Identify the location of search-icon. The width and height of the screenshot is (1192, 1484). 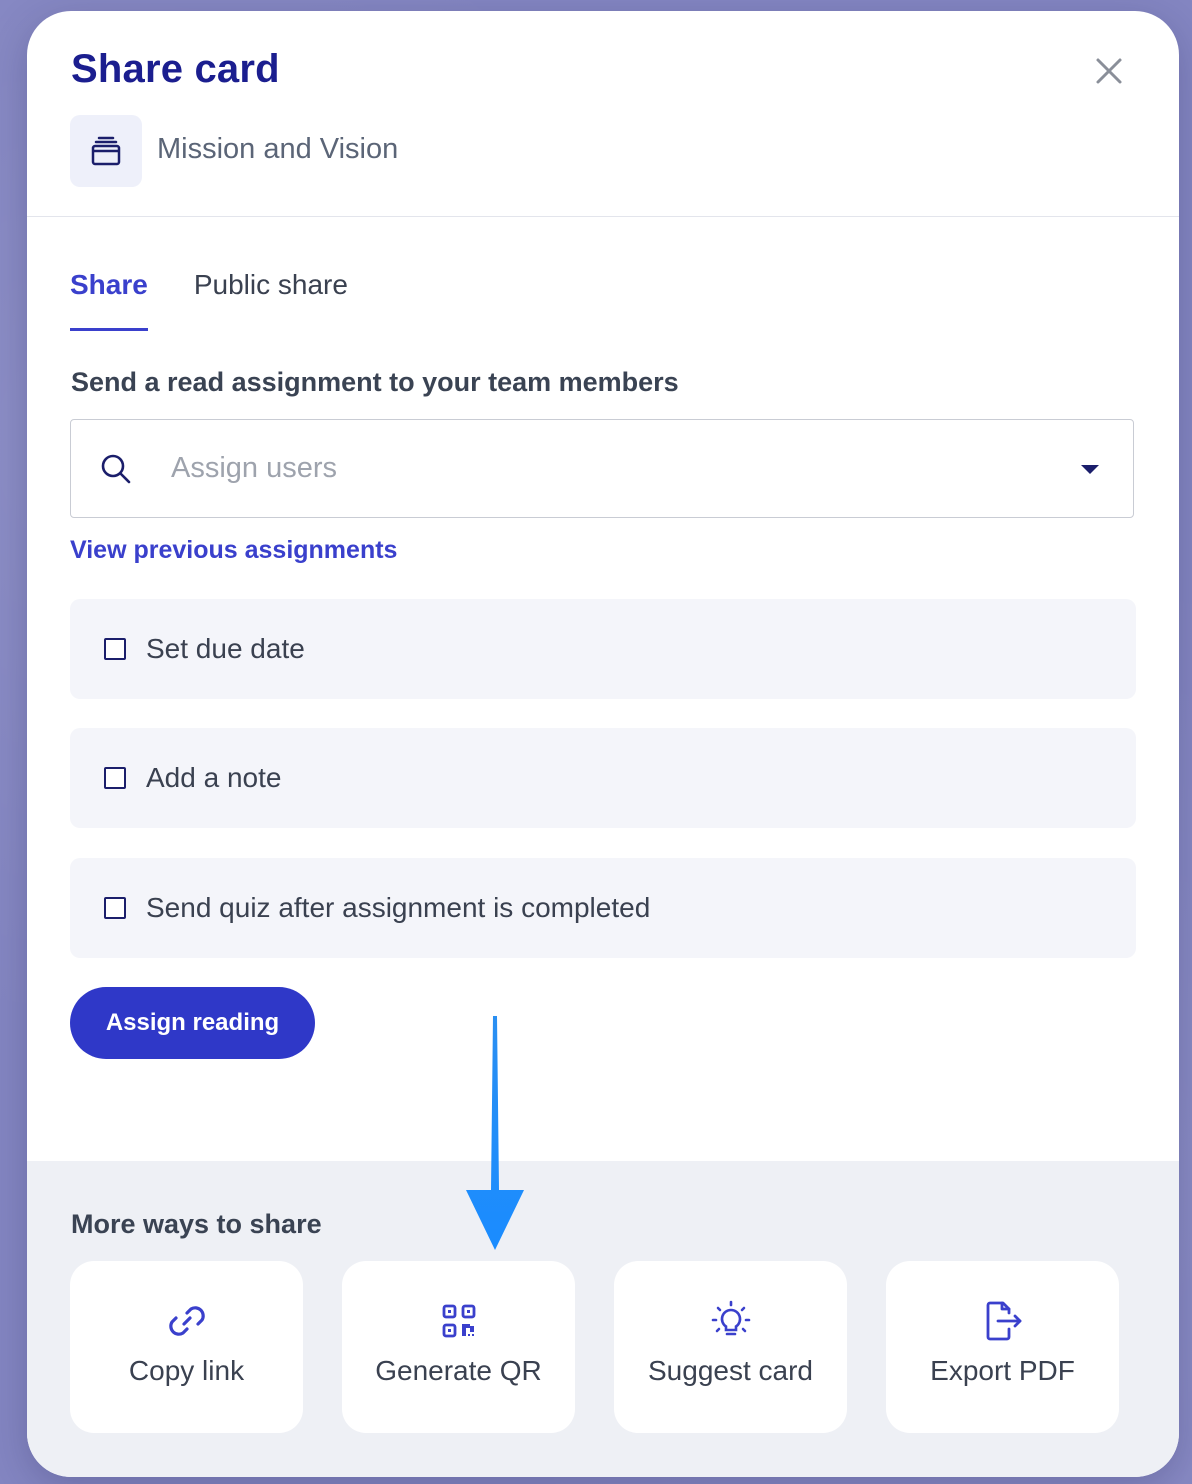
(116, 468).